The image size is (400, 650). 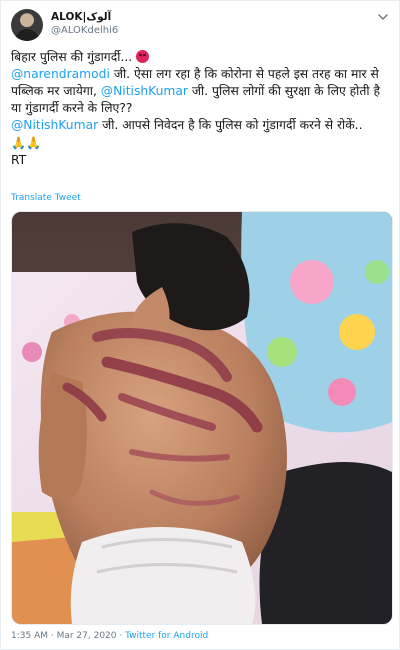 What do you see at coordinates (29, 636) in the screenshot?
I see `tweet-time: 1:35 AM` at bounding box center [29, 636].